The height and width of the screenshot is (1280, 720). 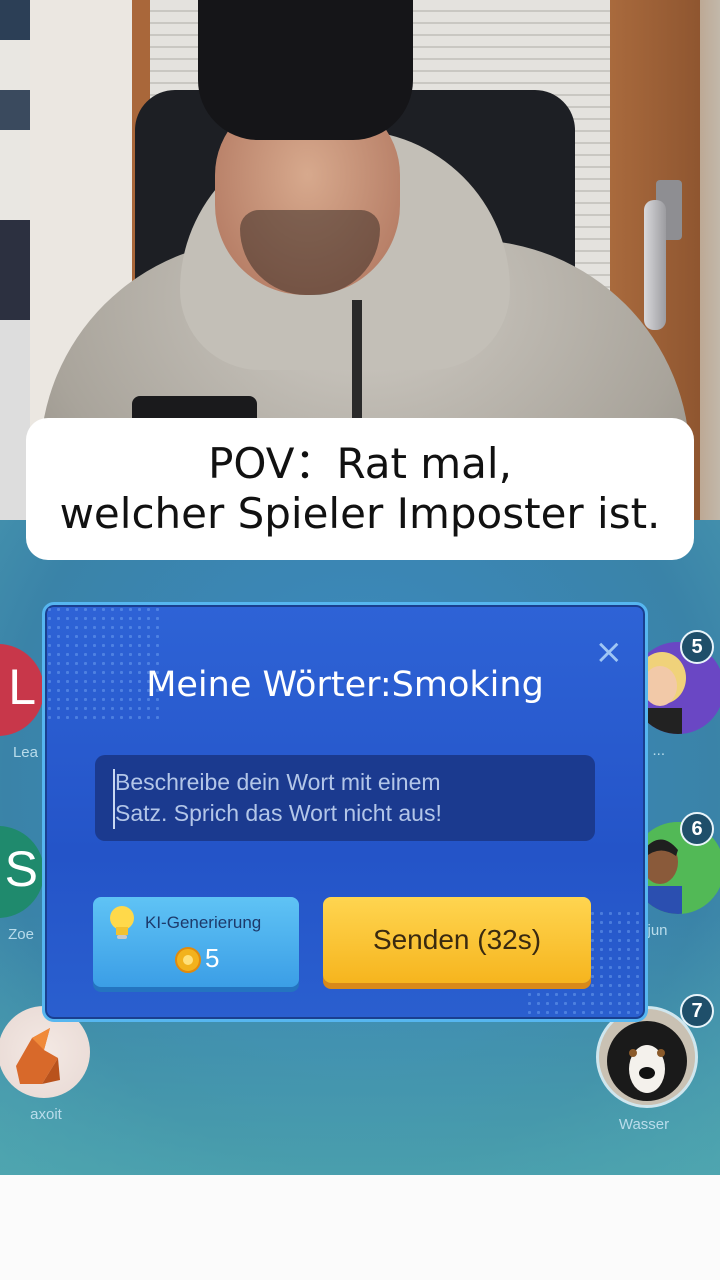 What do you see at coordinates (196, 942) in the screenshot?
I see `ai-generate-button: KI-Generierung 5` at bounding box center [196, 942].